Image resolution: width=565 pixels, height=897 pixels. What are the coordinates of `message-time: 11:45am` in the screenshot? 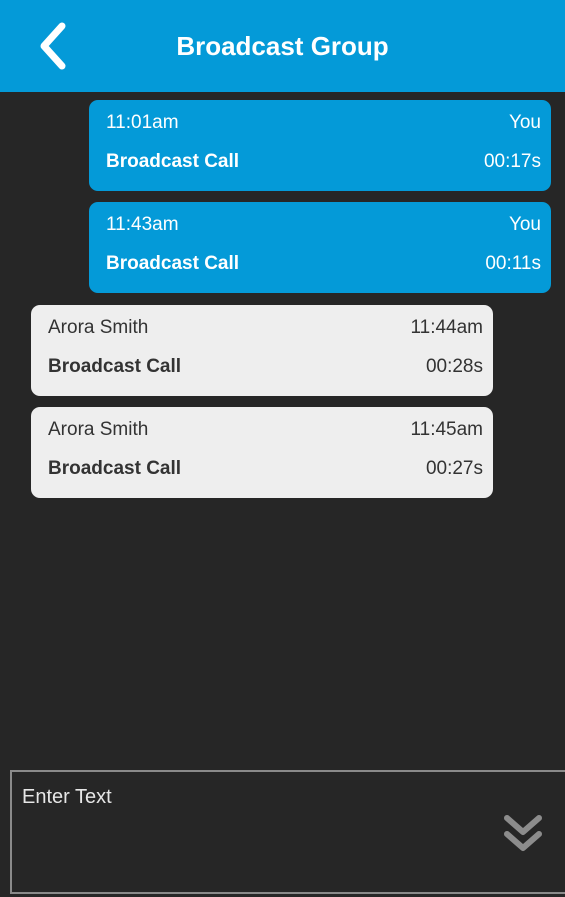 It's located at (446, 429).